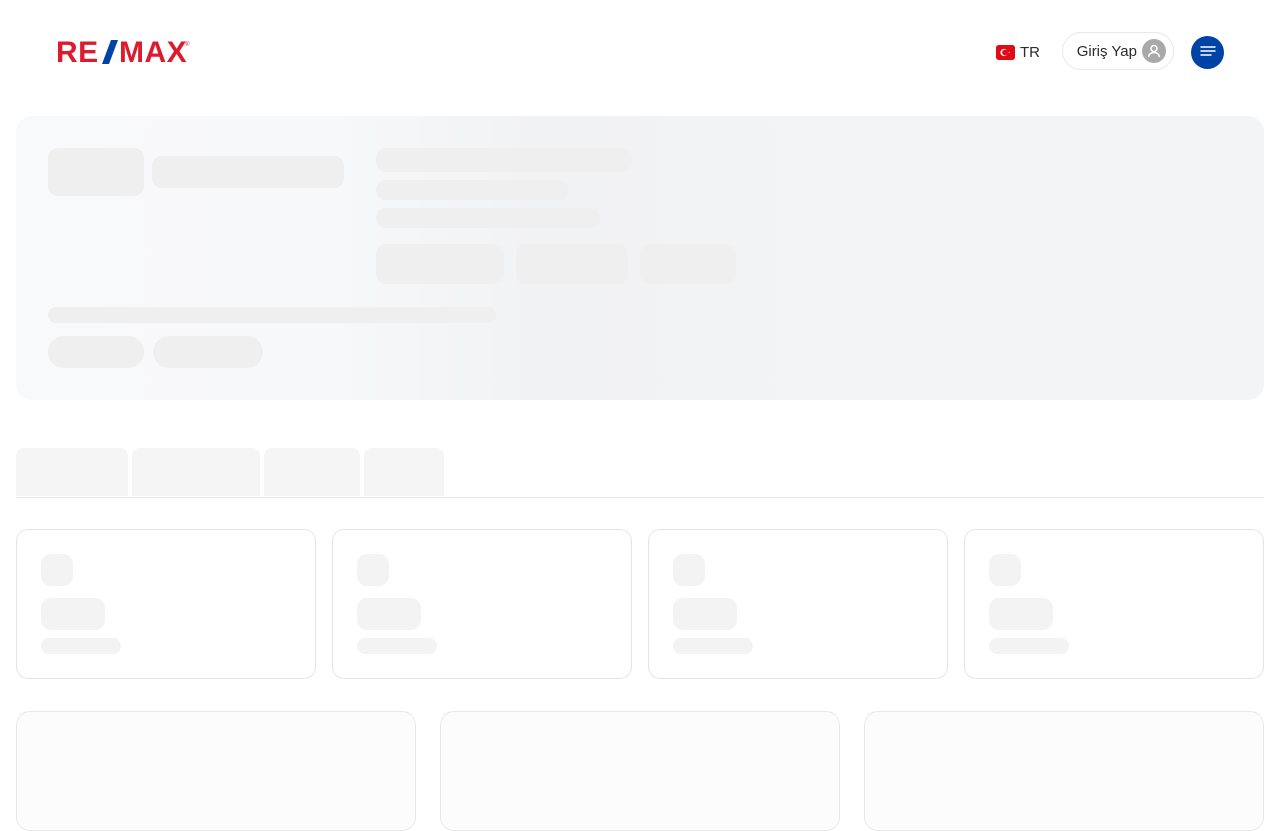 This screenshot has width=1280, height=831. What do you see at coordinates (1018, 52) in the screenshot?
I see `language-selector: TR` at bounding box center [1018, 52].